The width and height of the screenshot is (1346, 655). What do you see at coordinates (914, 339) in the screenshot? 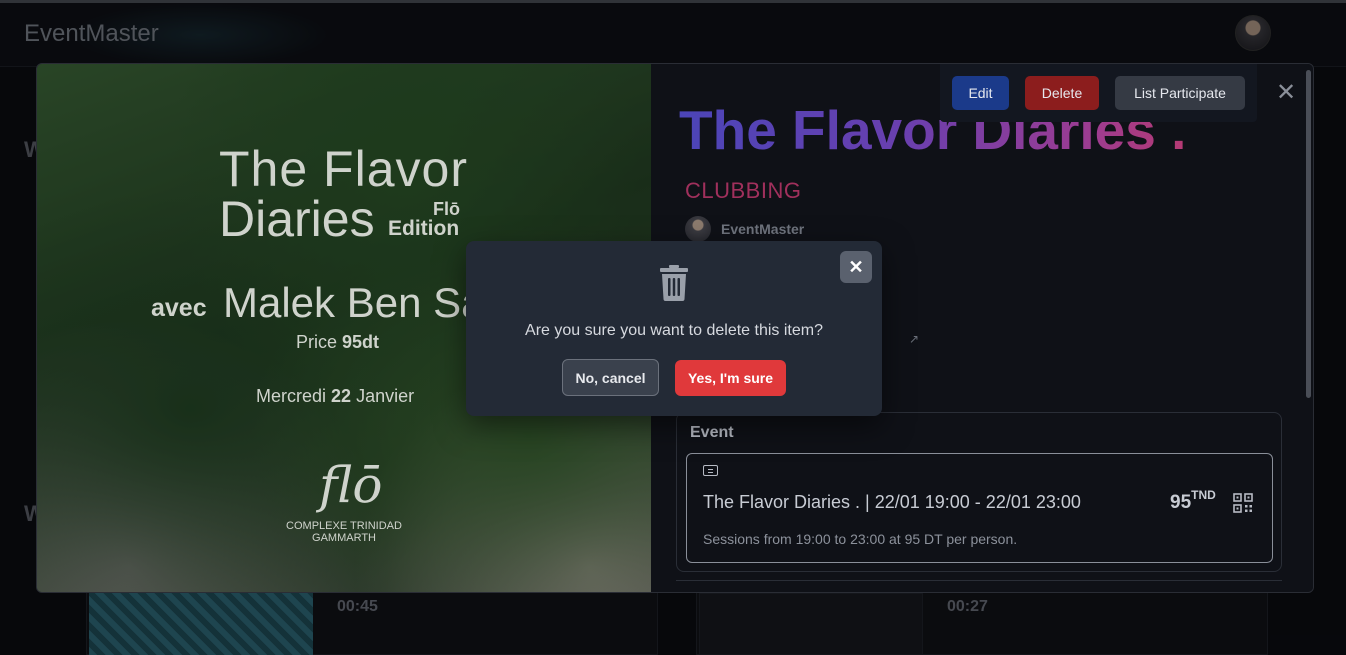
I see `external-link-icon: ↗` at bounding box center [914, 339].